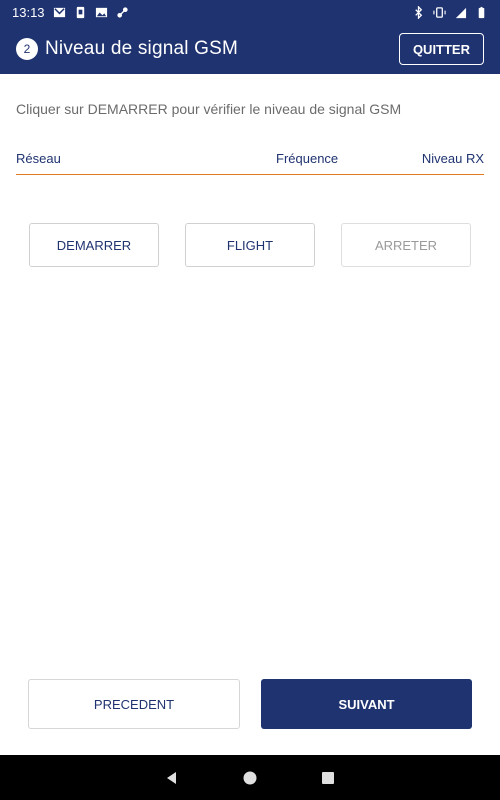  Describe the element at coordinates (460, 12) in the screenshot. I see `signal-4g-icon` at that location.